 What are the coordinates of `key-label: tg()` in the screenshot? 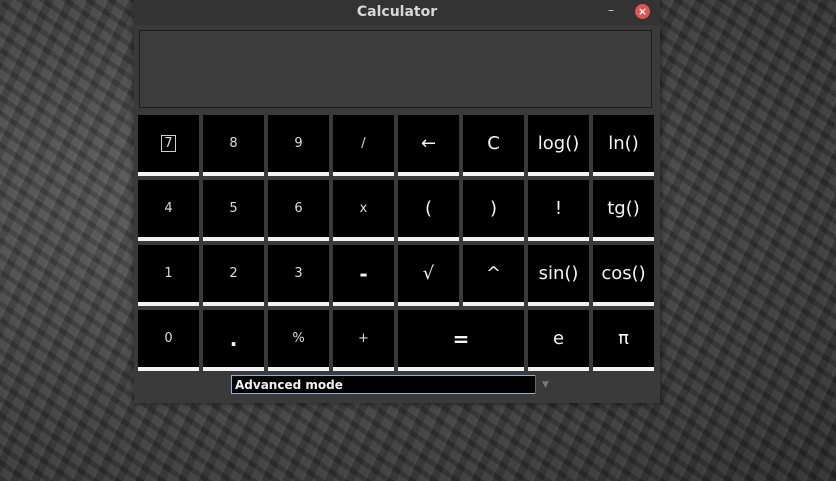 It's located at (623, 208).